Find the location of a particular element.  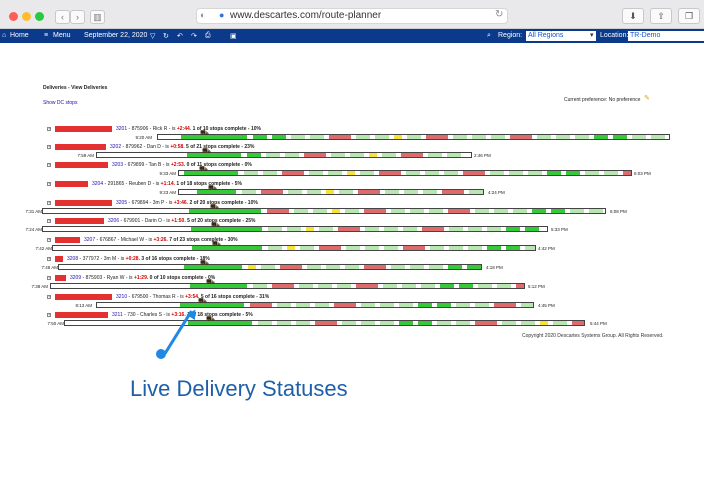

refresh-icon: ↻ is located at coordinates (166, 36).